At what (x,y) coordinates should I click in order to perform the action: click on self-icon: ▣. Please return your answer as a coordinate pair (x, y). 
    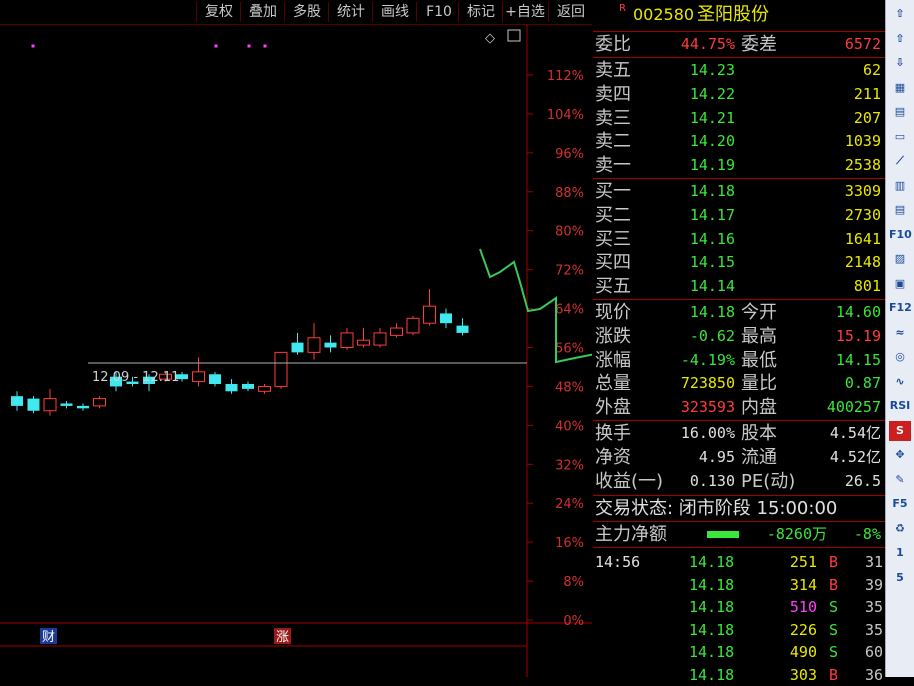
    Looking at the image, I should click on (900, 284).